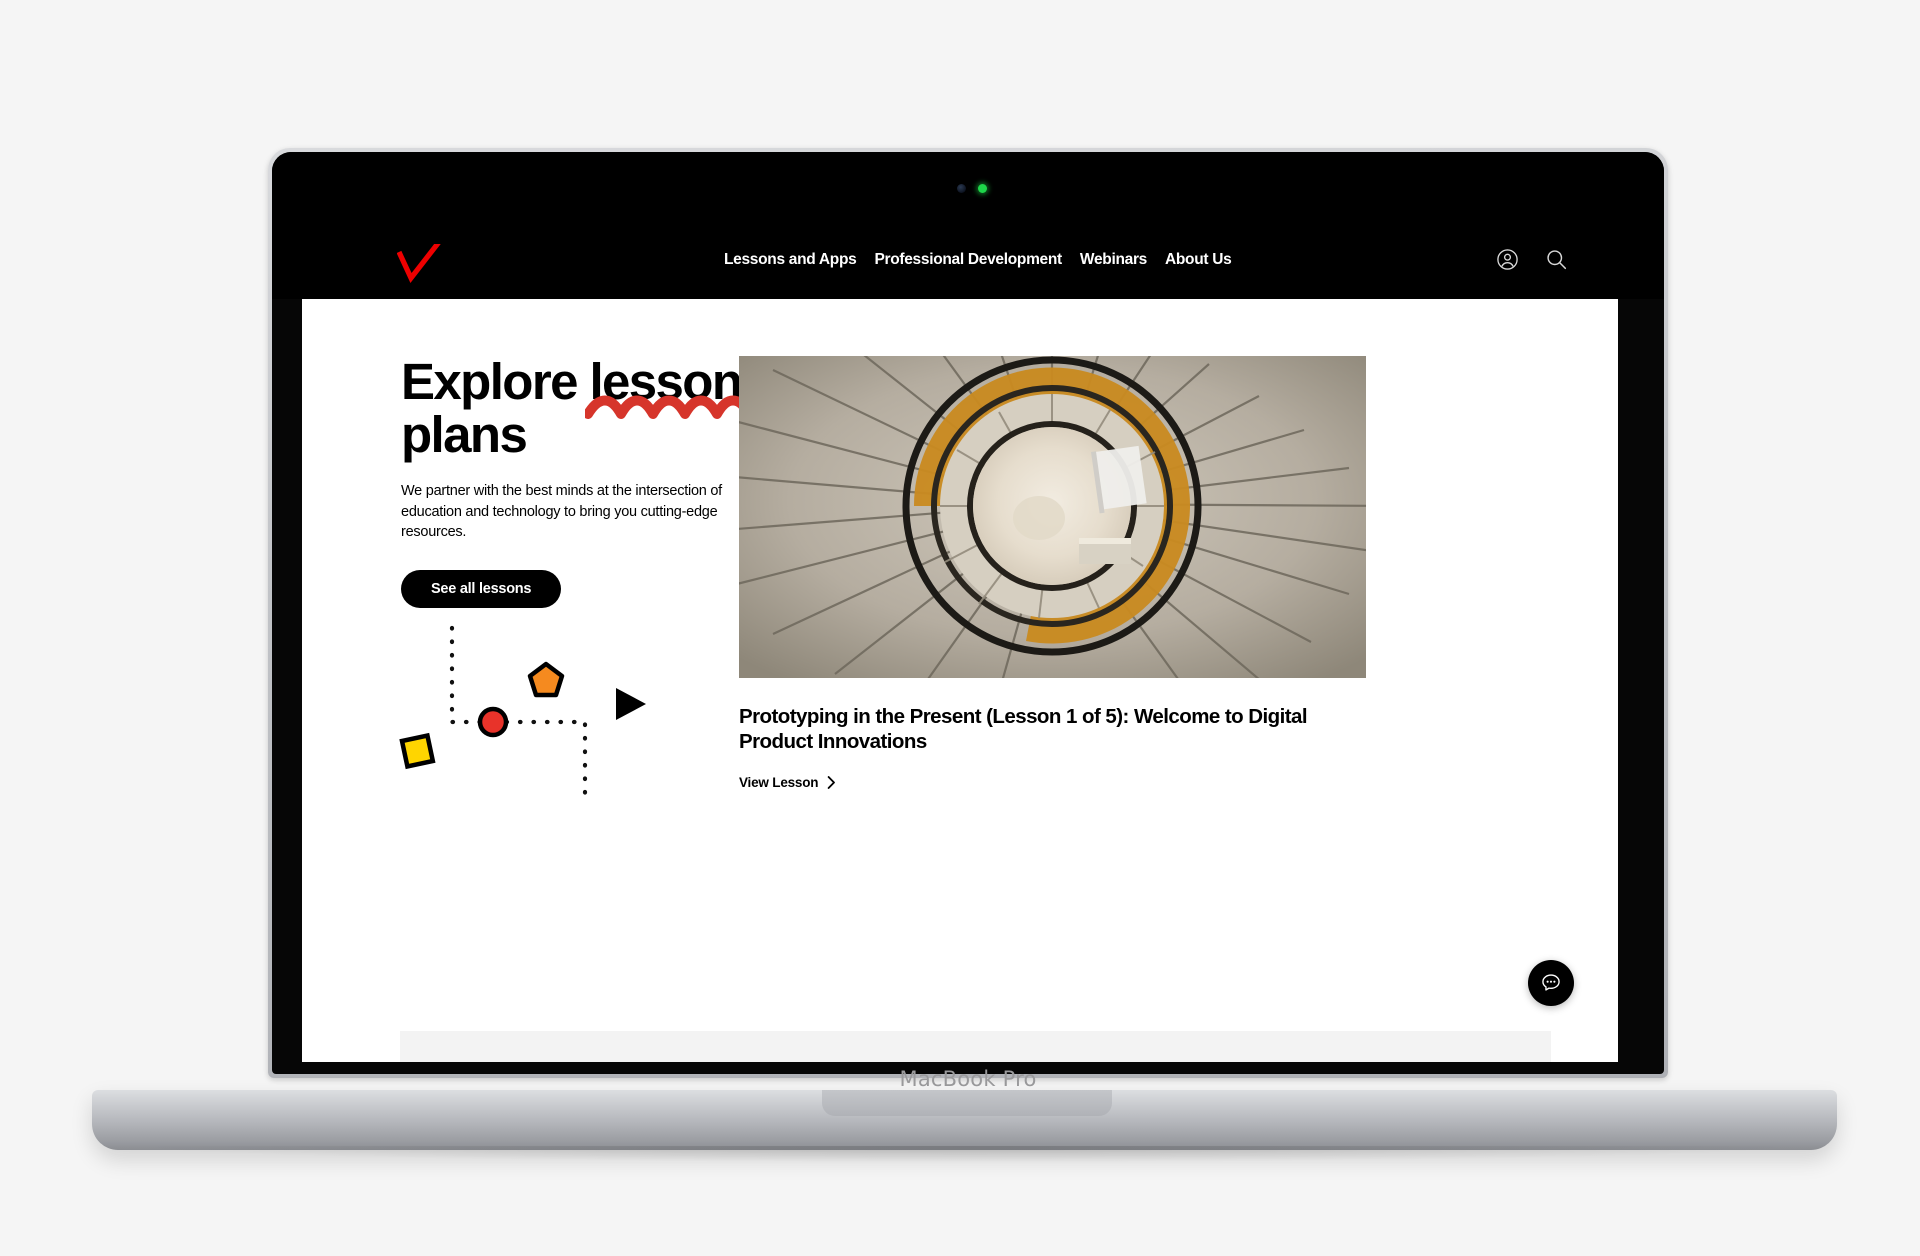 This screenshot has height=1256, width=1920. What do you see at coordinates (967, 1103) in the screenshot?
I see `laptop-base-notch` at bounding box center [967, 1103].